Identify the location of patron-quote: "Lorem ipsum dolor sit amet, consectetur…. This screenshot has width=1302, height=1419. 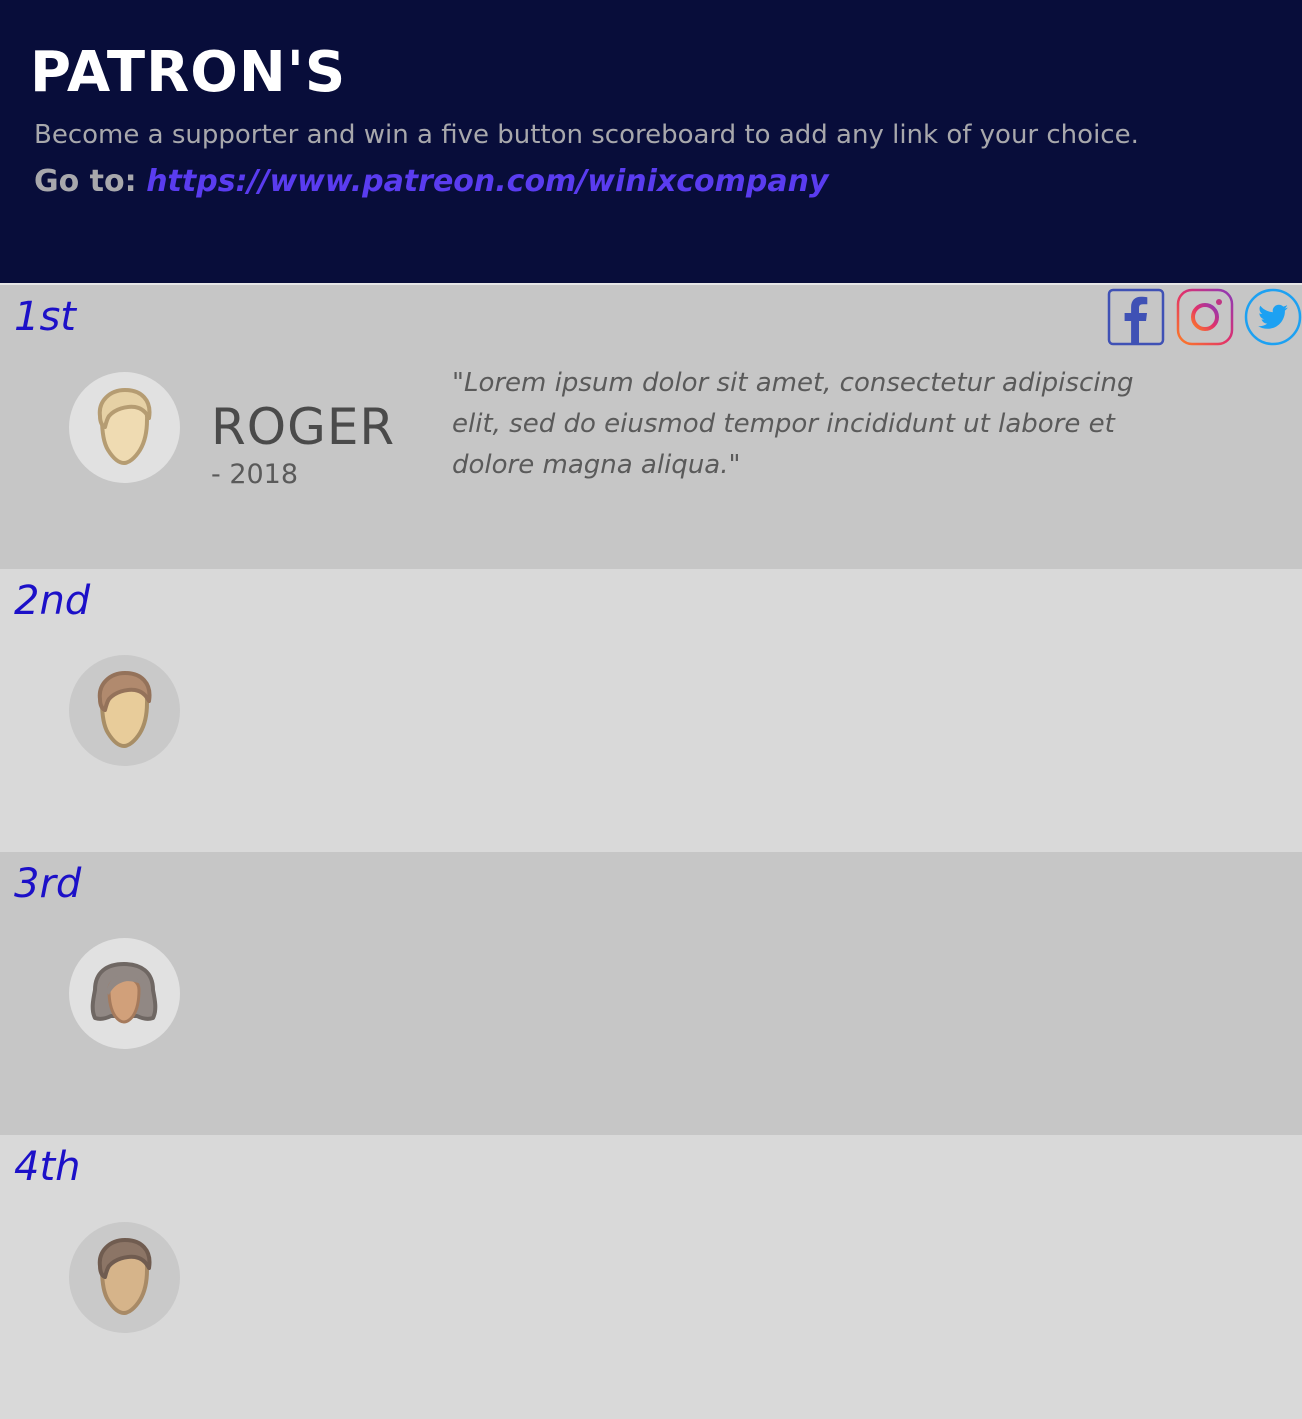
(793, 424).